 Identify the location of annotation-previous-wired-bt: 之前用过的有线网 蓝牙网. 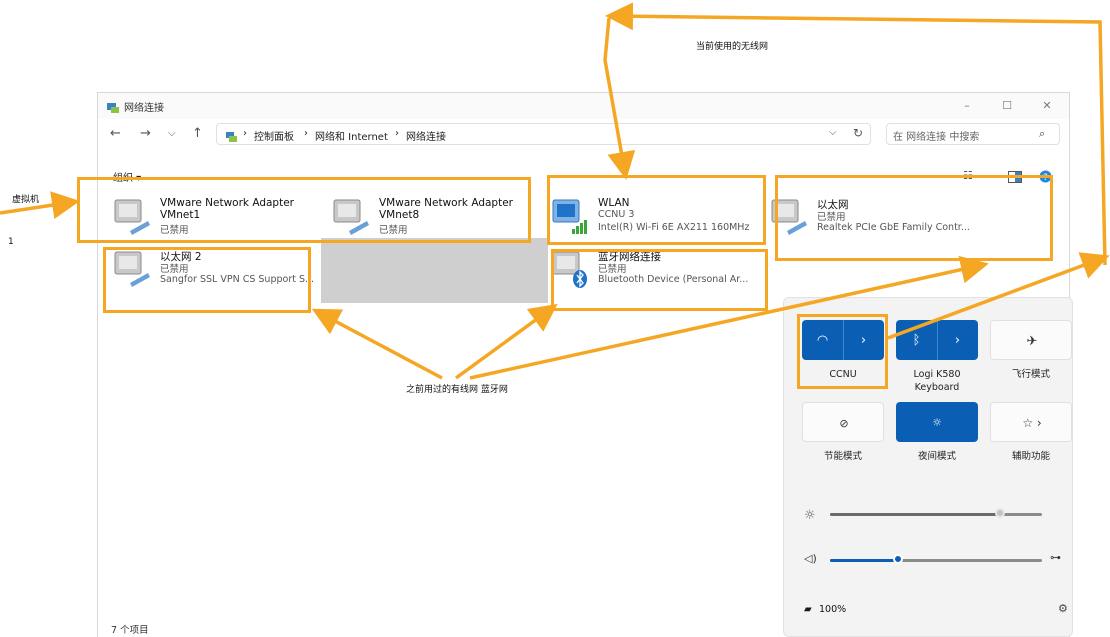
(457, 390).